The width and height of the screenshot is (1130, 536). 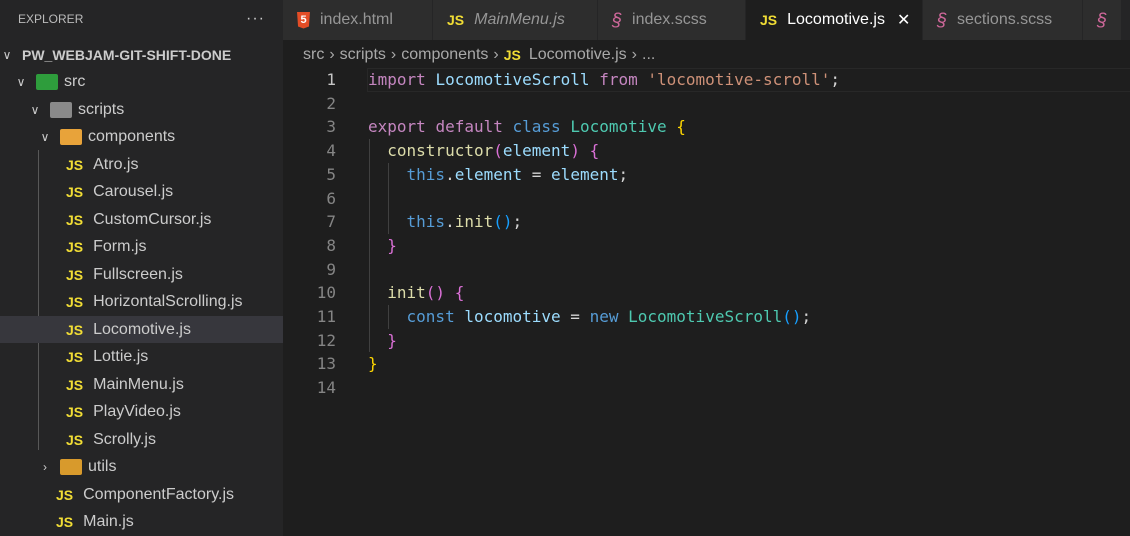 I want to click on tree-item-label: Main.js, so click(x=108, y=521).